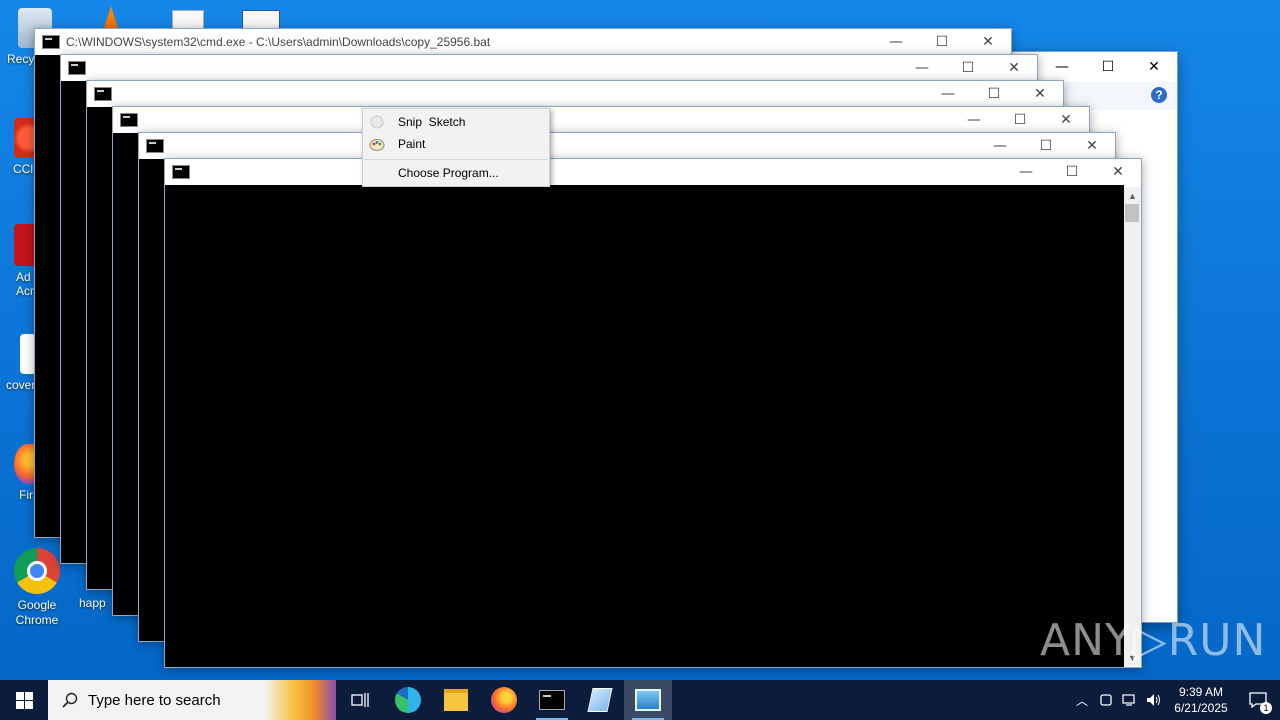  Describe the element at coordinates (412, 144) in the screenshot. I see `menu-item-label: Paint` at that location.